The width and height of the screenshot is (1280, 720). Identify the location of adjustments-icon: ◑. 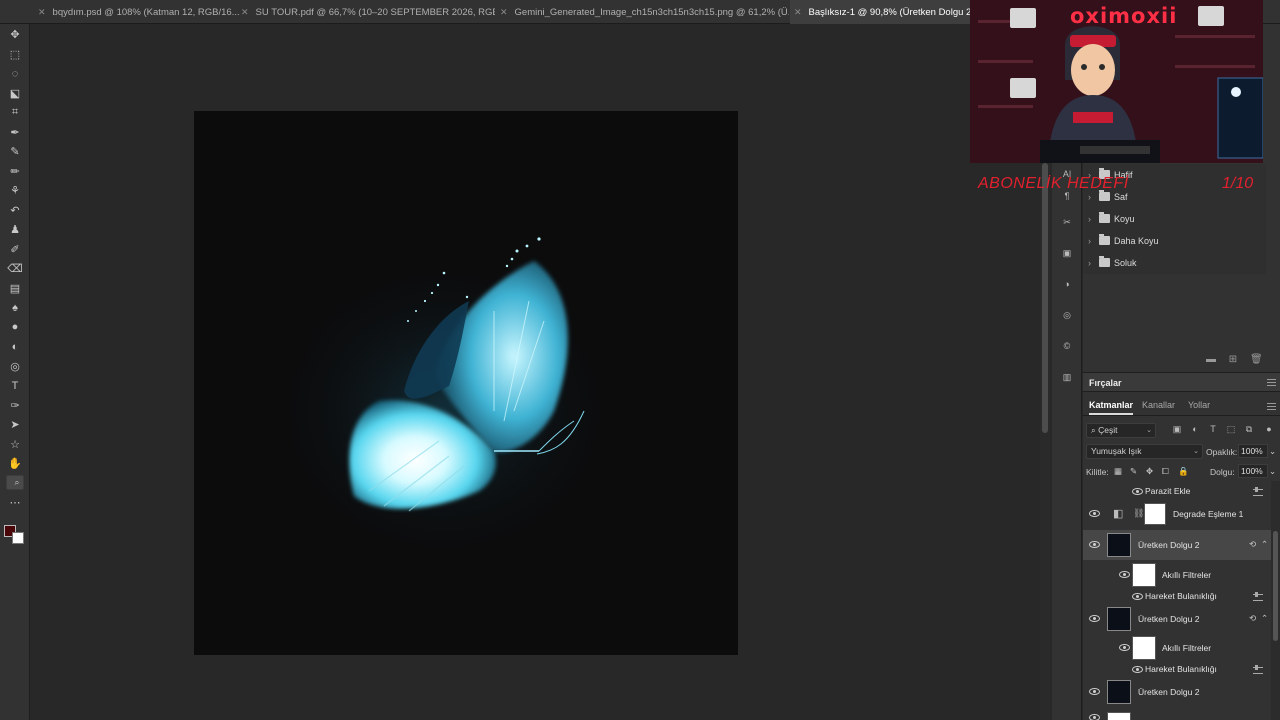
(1067, 284).